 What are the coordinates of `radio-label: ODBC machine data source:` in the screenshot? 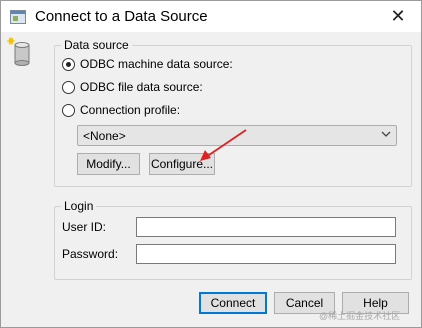 It's located at (156, 64).